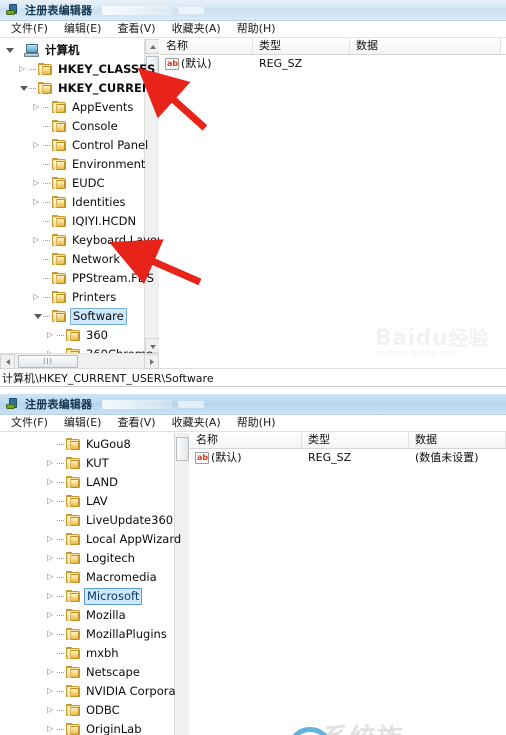 The height and width of the screenshot is (735, 506). What do you see at coordinates (151, 361) in the screenshot?
I see `scroll-right-arrow-icon` at bounding box center [151, 361].